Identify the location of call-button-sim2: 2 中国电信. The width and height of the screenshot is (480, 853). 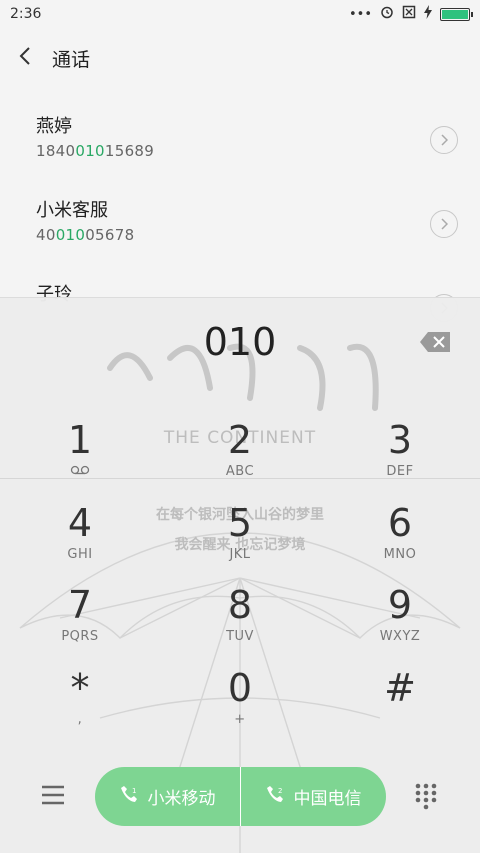
(313, 796).